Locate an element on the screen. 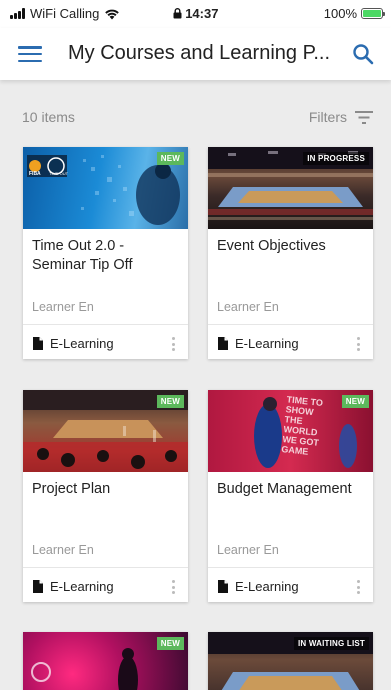  course-title: Event Objectives is located at coordinates (271, 246).